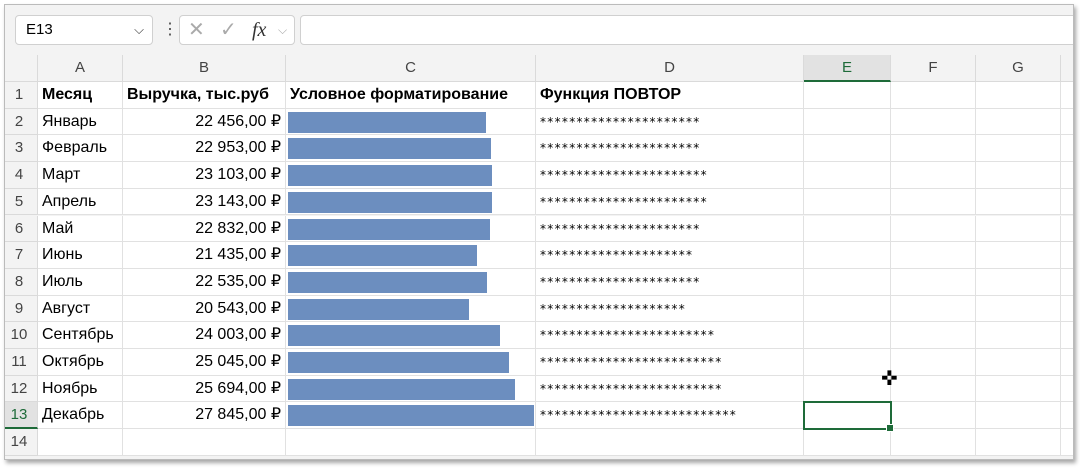 This screenshot has height=468, width=1080. Describe the element at coordinates (670, 68) in the screenshot. I see `column-header-d: D` at that location.